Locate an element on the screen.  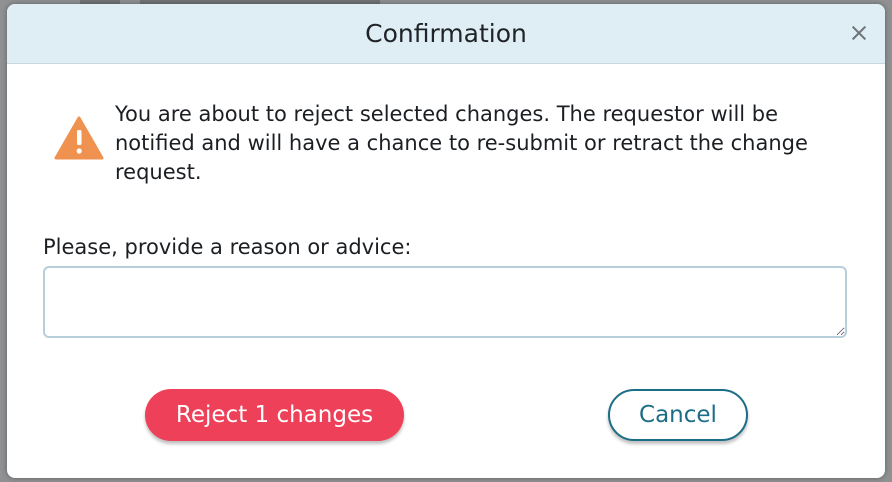
reason-label: Please, provide a reason or advice: is located at coordinates (227, 247).